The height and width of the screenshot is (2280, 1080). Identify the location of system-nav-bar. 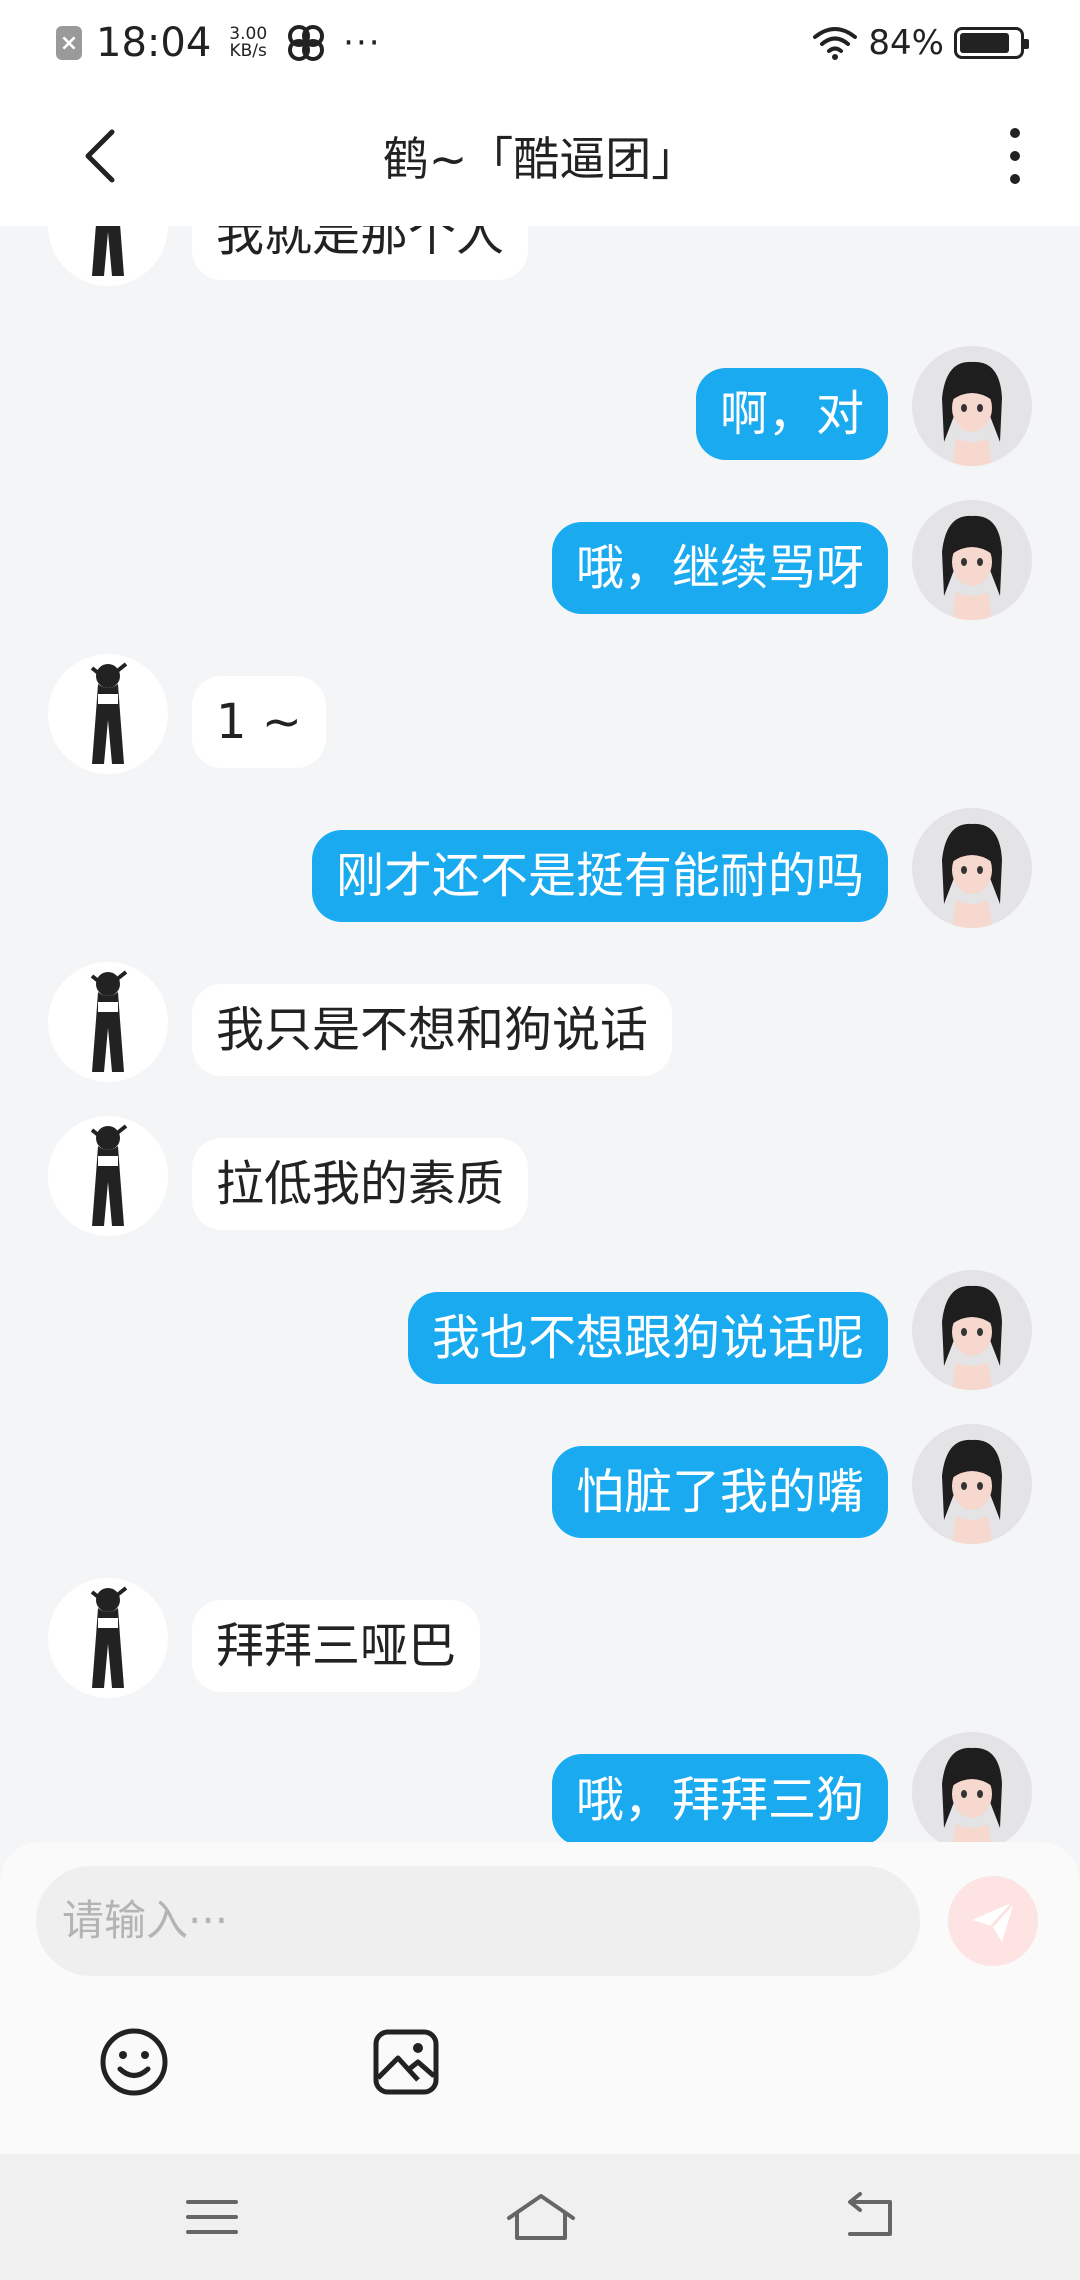
(540, 2217).